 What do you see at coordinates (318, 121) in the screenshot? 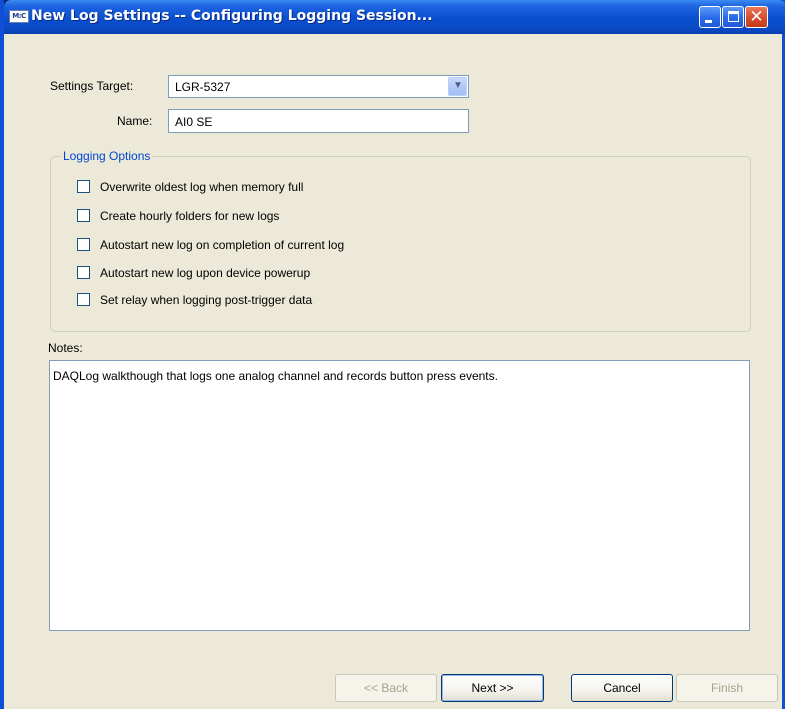
I see `name-input: AI0 SE` at bounding box center [318, 121].